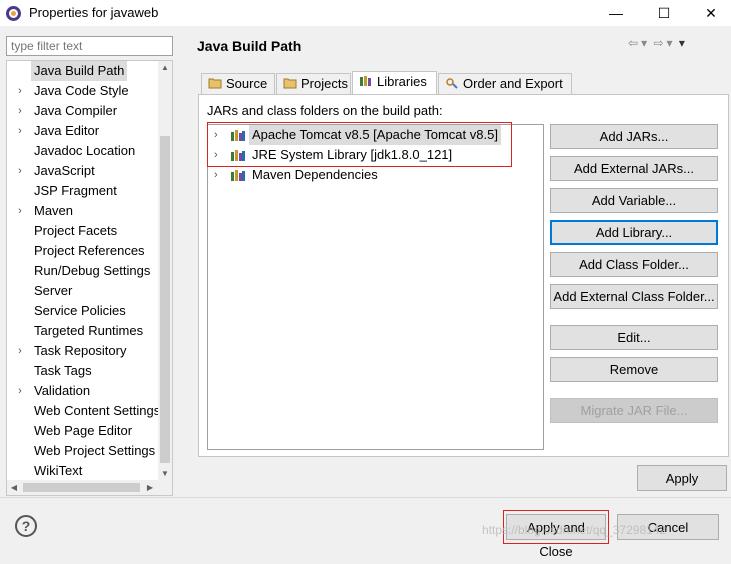  What do you see at coordinates (83, 291) in the screenshot?
I see `nav-item: Server` at bounding box center [83, 291].